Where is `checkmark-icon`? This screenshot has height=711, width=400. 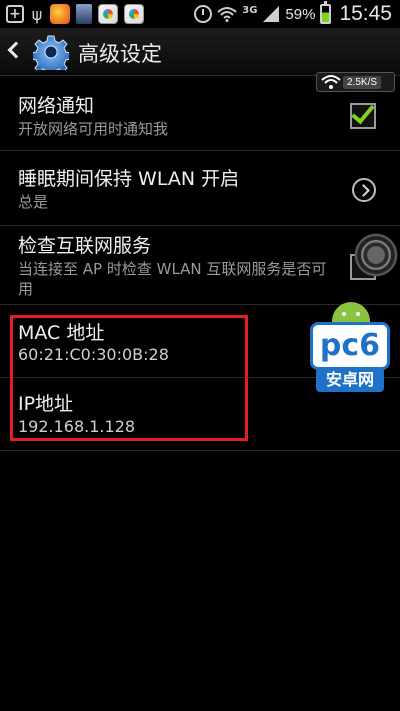 checkmark-icon is located at coordinates (363, 112).